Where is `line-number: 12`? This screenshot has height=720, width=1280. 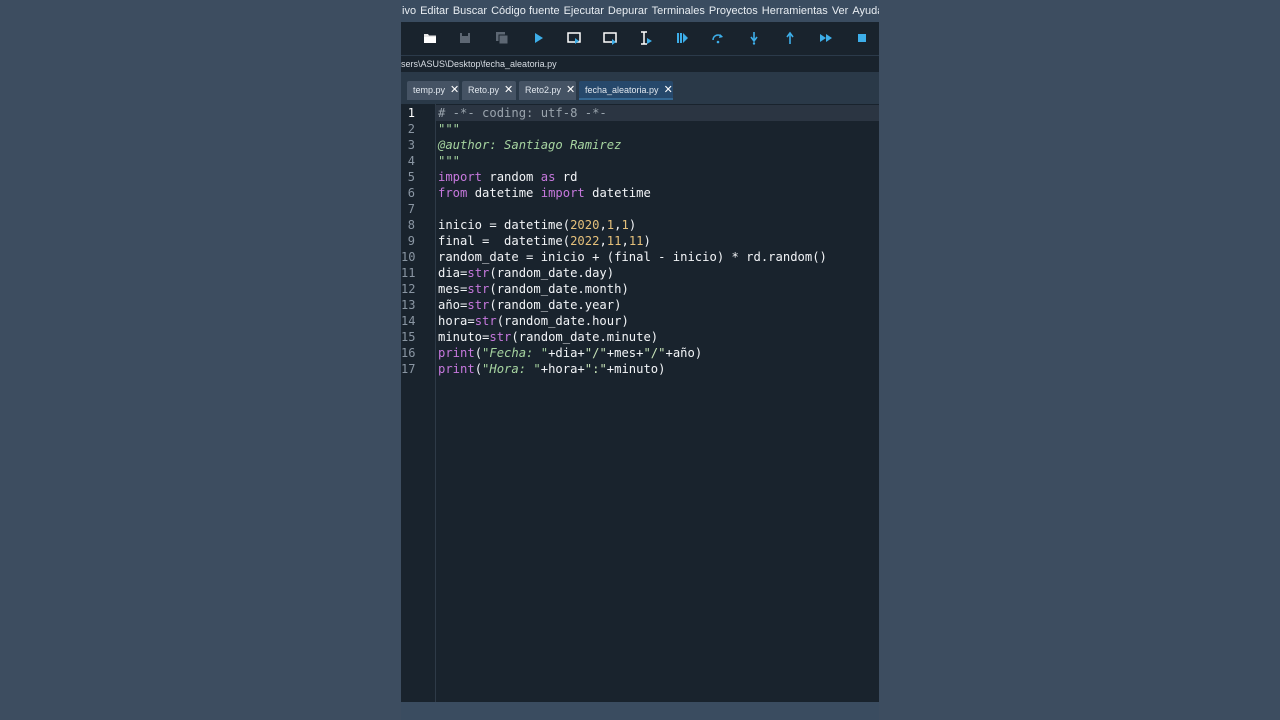
line-number: 12 is located at coordinates (408, 289).